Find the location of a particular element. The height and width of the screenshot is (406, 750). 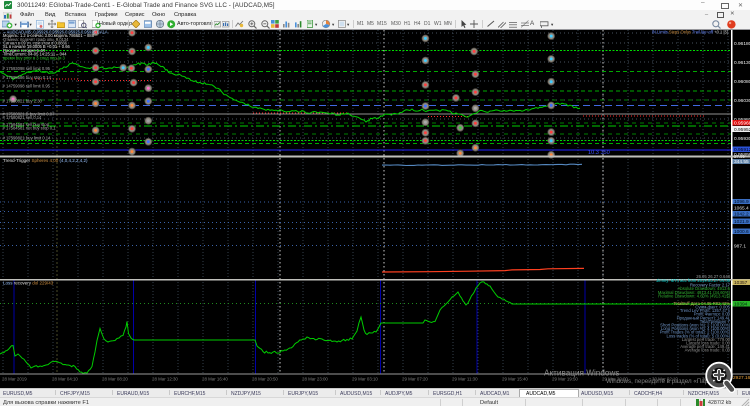

svg-text: 344.55 is located at coordinates (741, 162).